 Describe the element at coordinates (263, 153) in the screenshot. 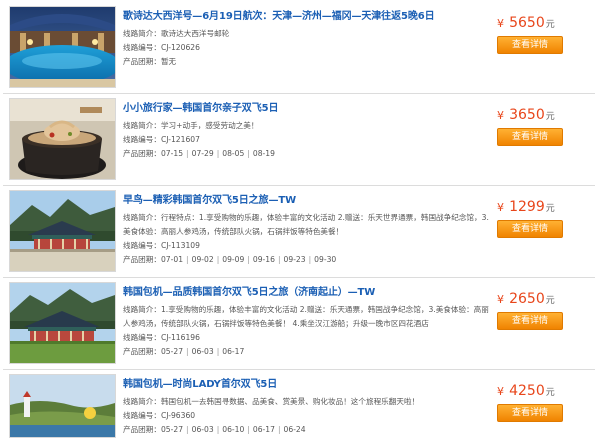

I see `date-item: 08-19` at that location.